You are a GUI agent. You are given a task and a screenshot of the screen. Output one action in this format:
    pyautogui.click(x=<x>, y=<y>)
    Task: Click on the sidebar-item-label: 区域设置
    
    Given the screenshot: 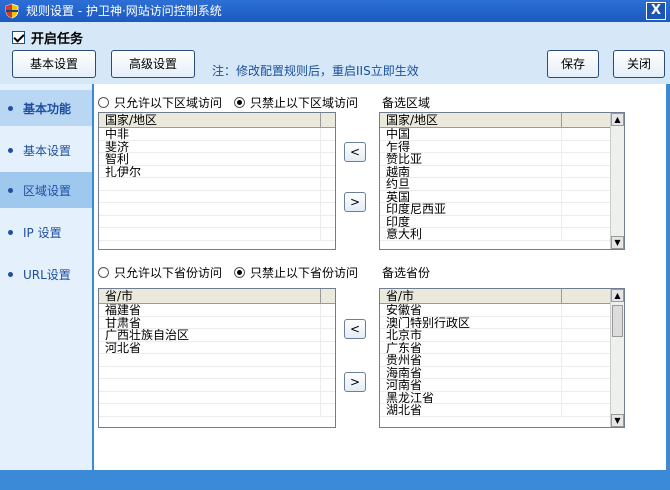 What is the action you would take?
    pyautogui.click(x=47, y=190)
    